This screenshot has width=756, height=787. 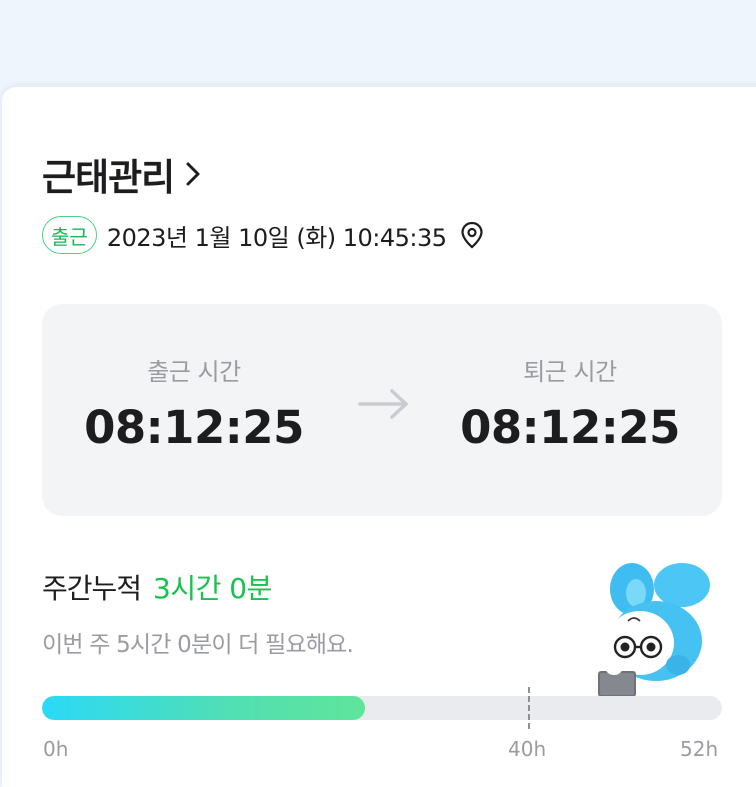 What do you see at coordinates (276, 237) in the screenshot?
I see `clock-in-datetime: 2023년 1월 10일 (화) 10:45:35` at bounding box center [276, 237].